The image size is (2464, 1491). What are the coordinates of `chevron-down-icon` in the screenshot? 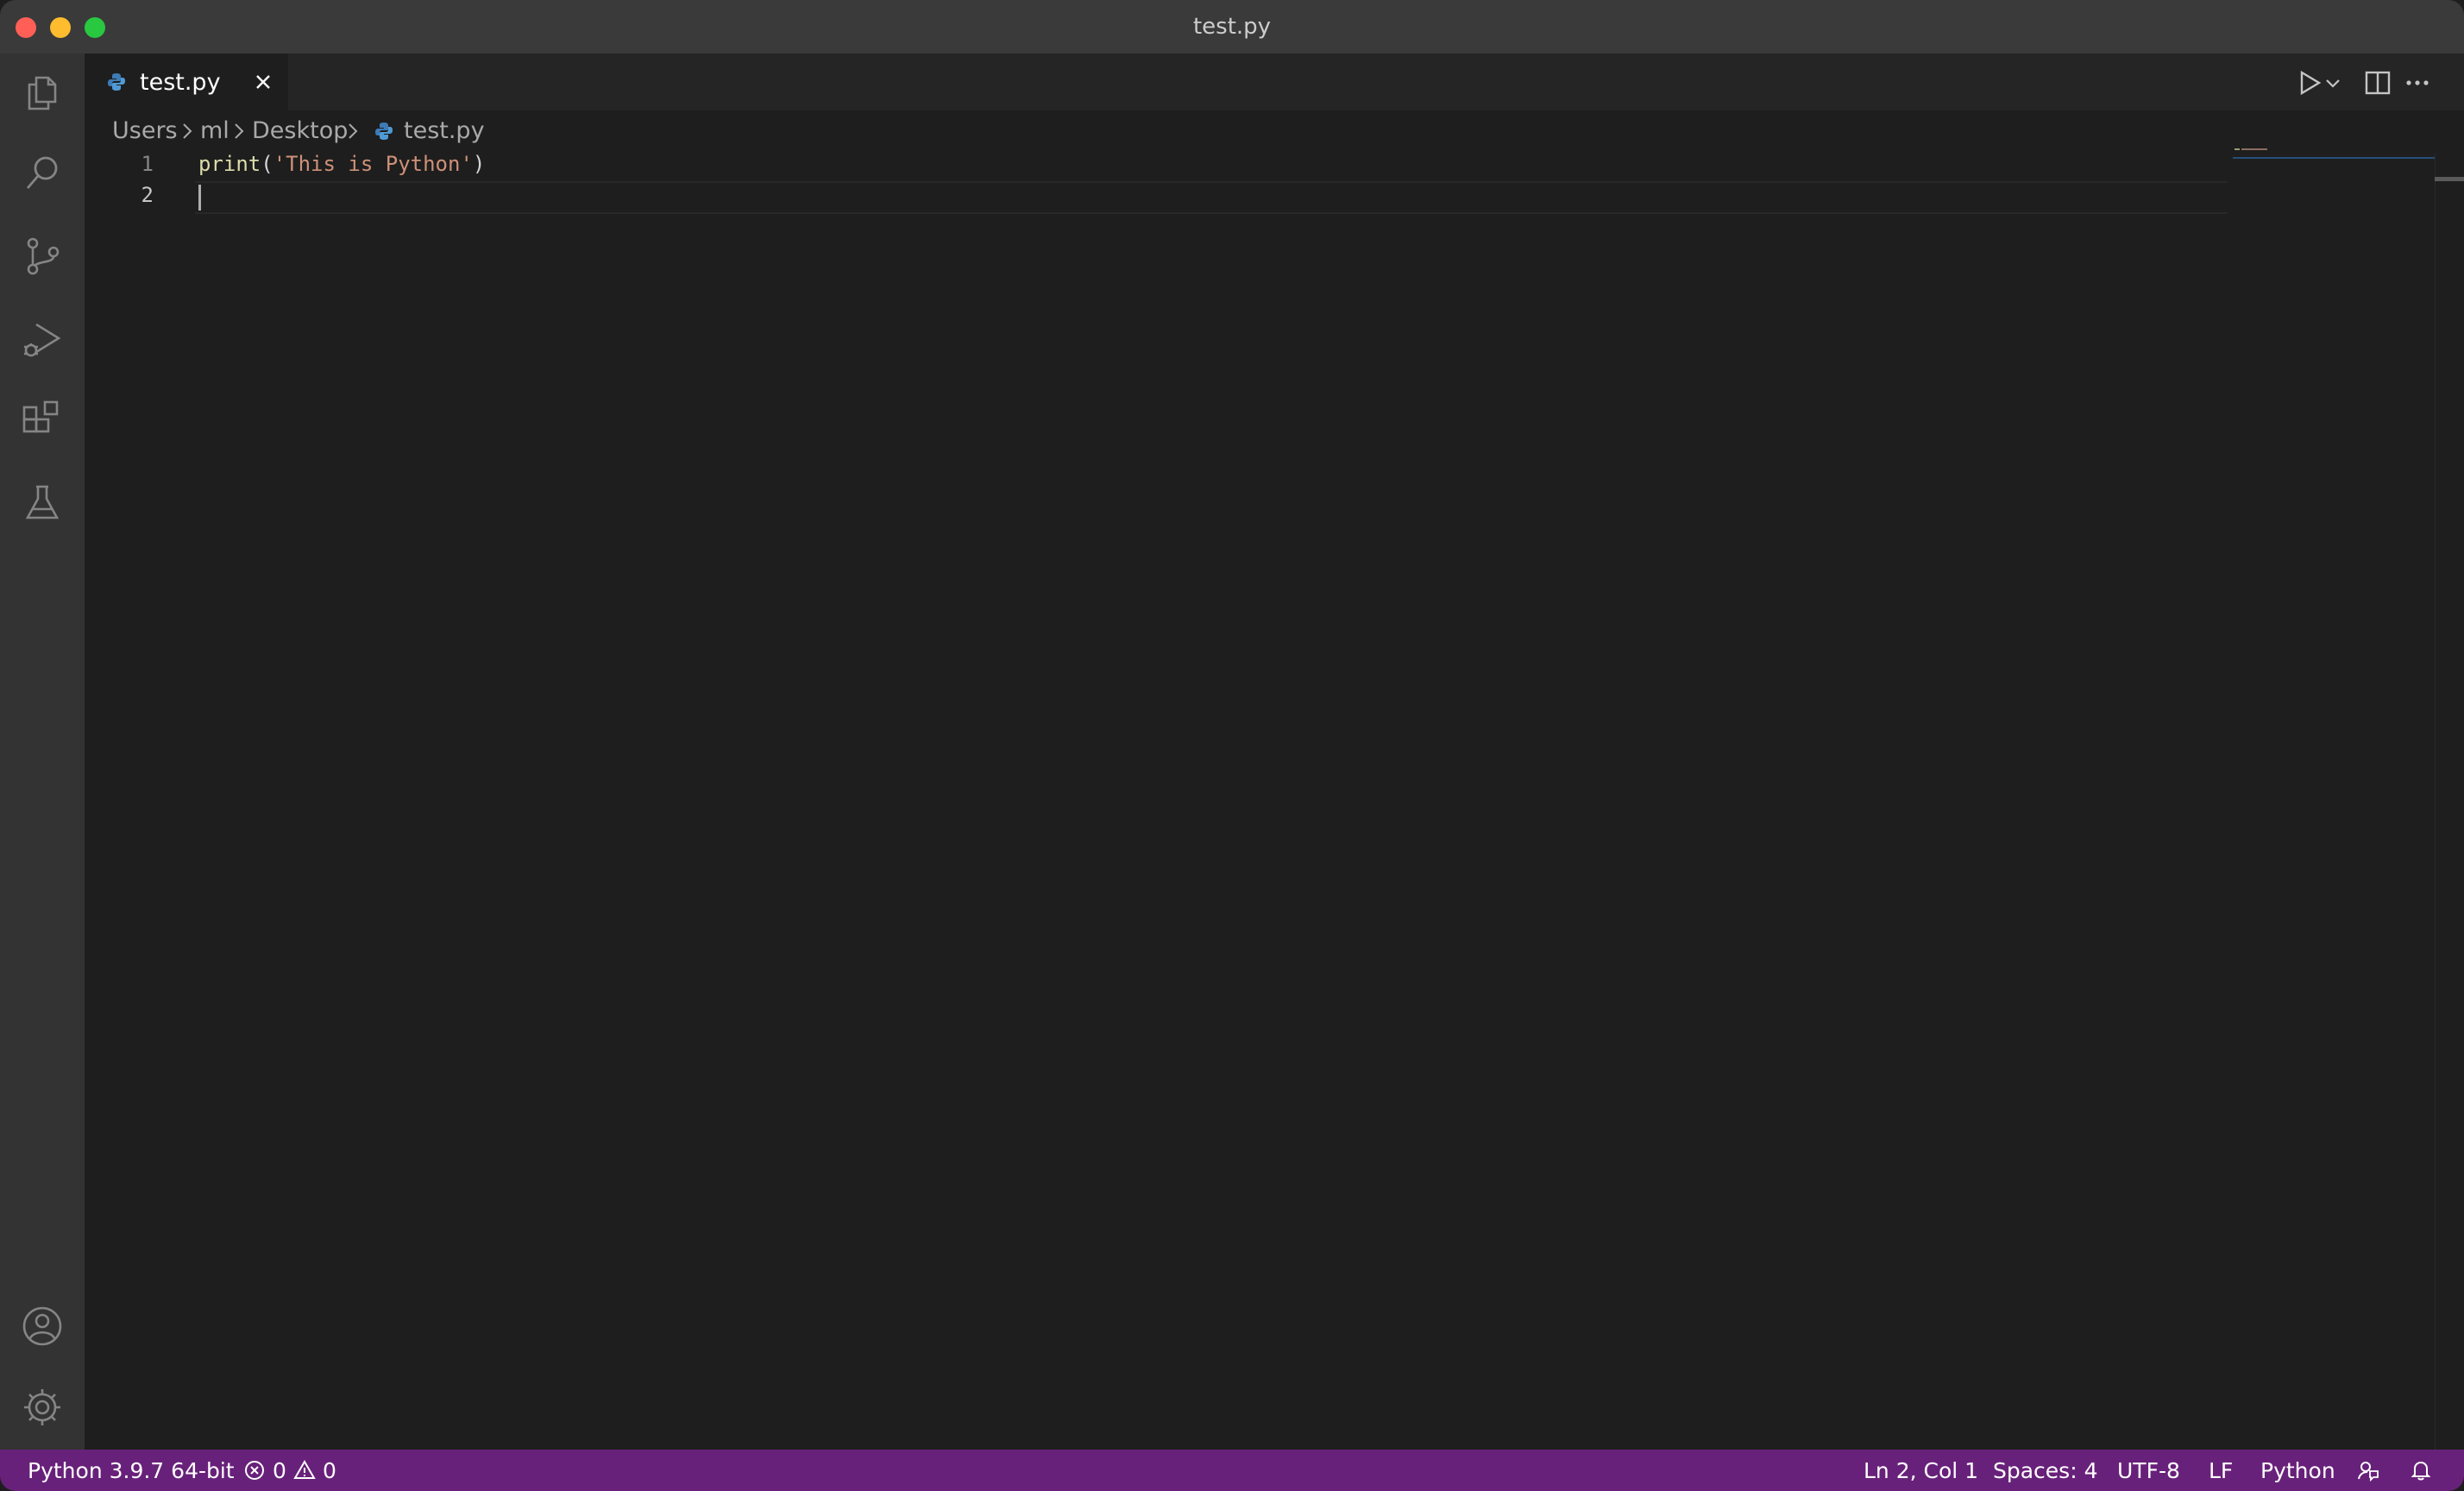 It's located at (2333, 83).